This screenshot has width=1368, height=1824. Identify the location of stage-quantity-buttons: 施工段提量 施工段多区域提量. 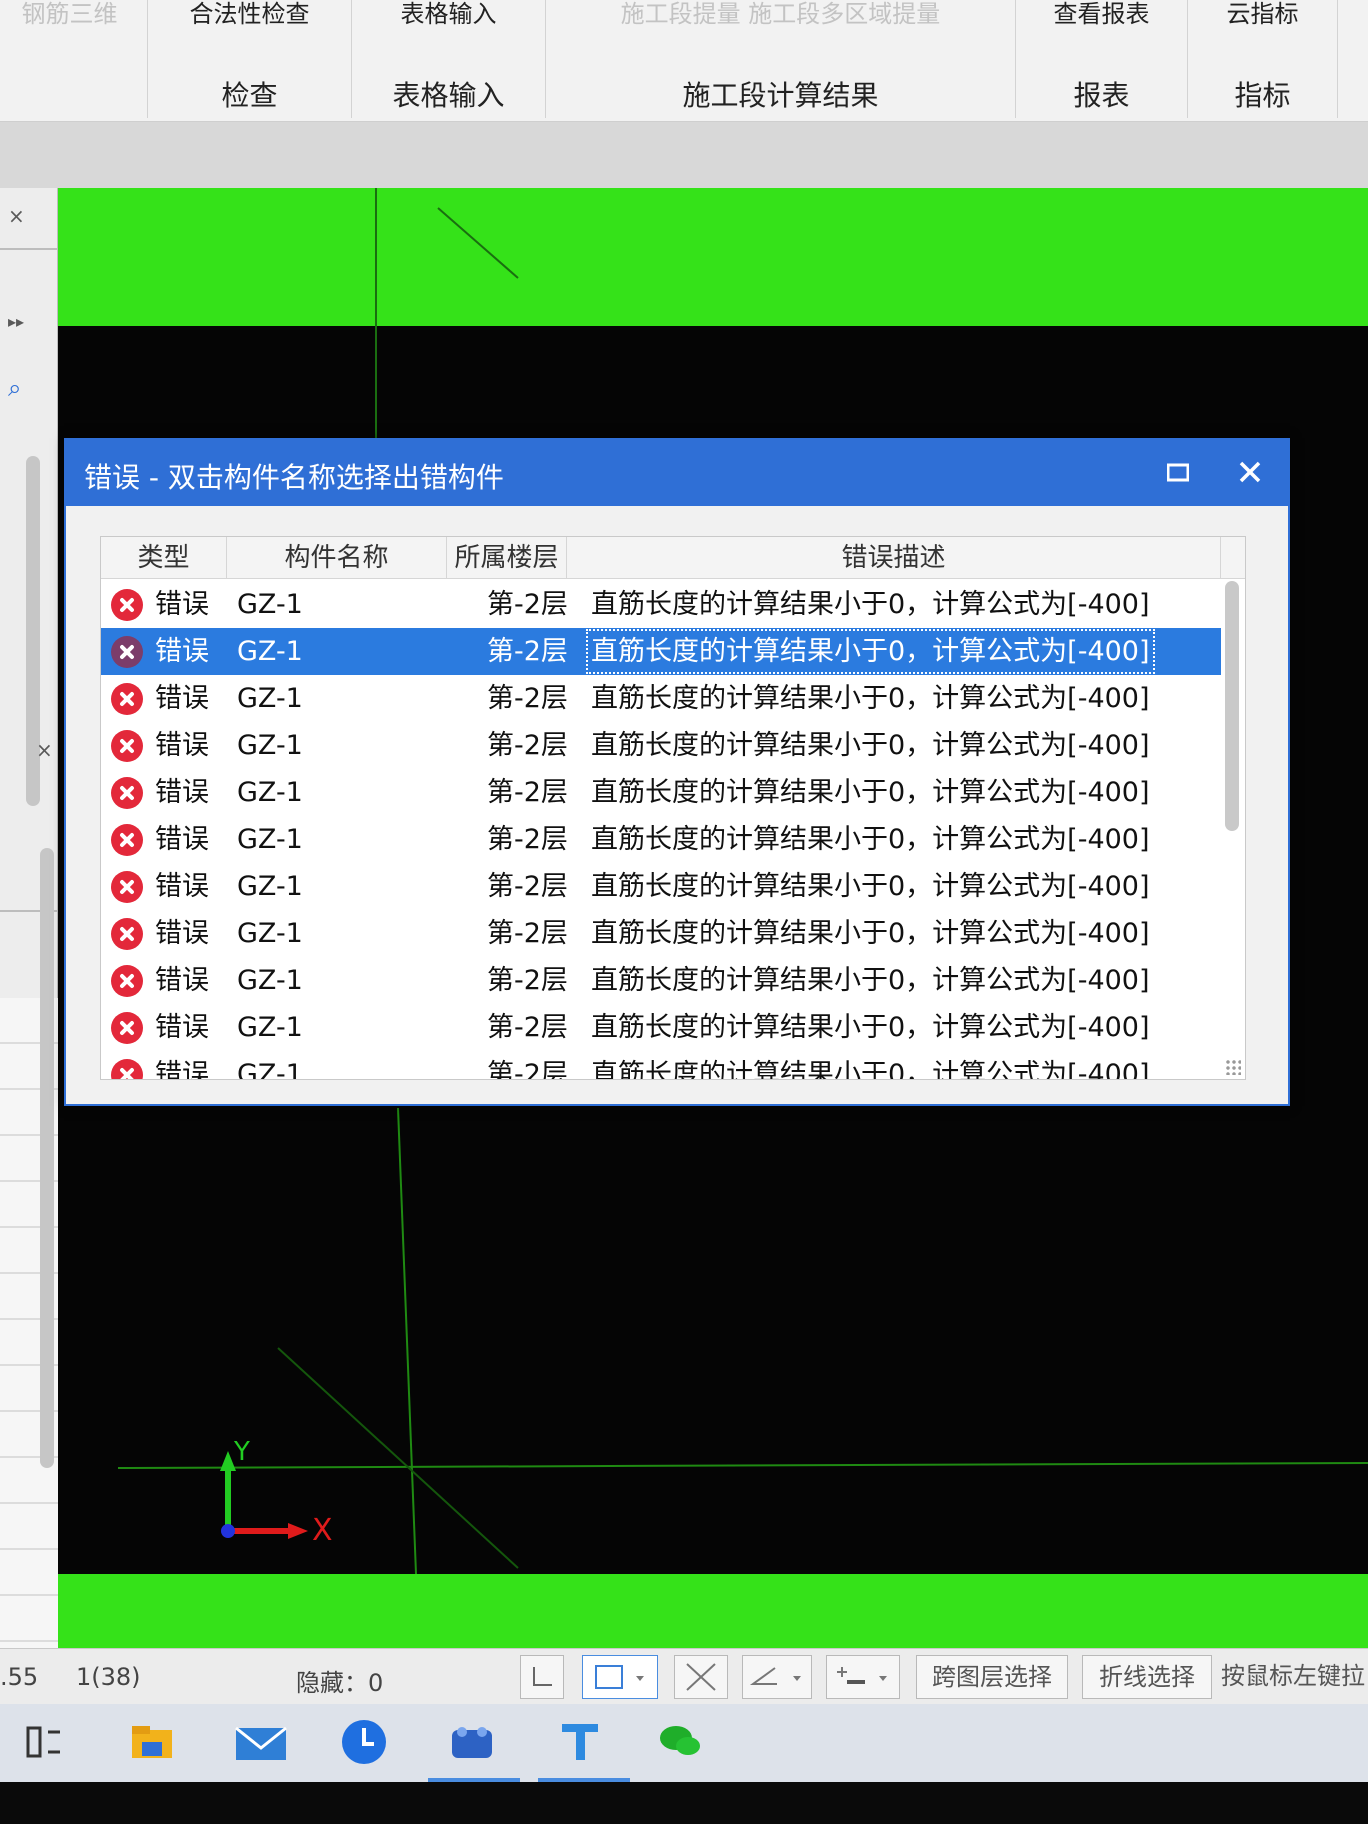
(780, 14).